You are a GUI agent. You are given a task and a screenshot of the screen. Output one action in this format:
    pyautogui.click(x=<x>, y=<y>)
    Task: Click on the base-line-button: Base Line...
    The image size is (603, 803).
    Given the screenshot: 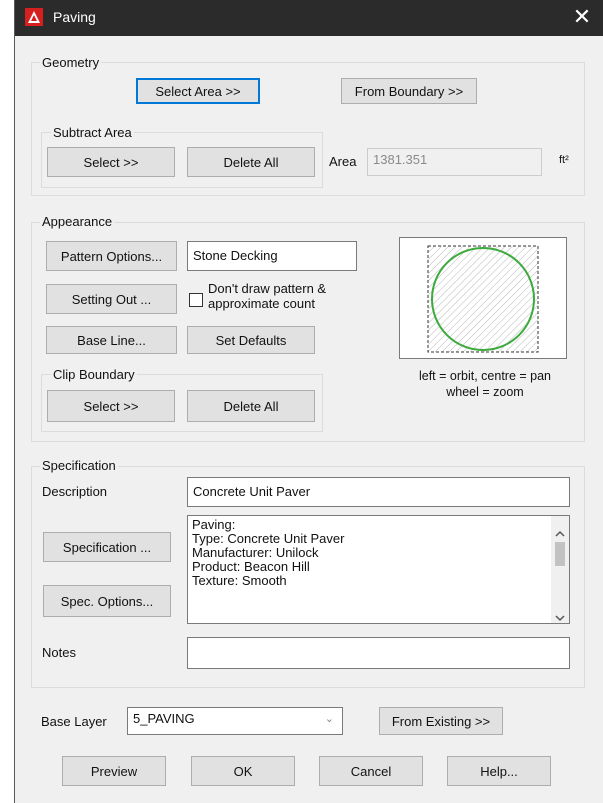 What is the action you would take?
    pyautogui.click(x=111, y=340)
    